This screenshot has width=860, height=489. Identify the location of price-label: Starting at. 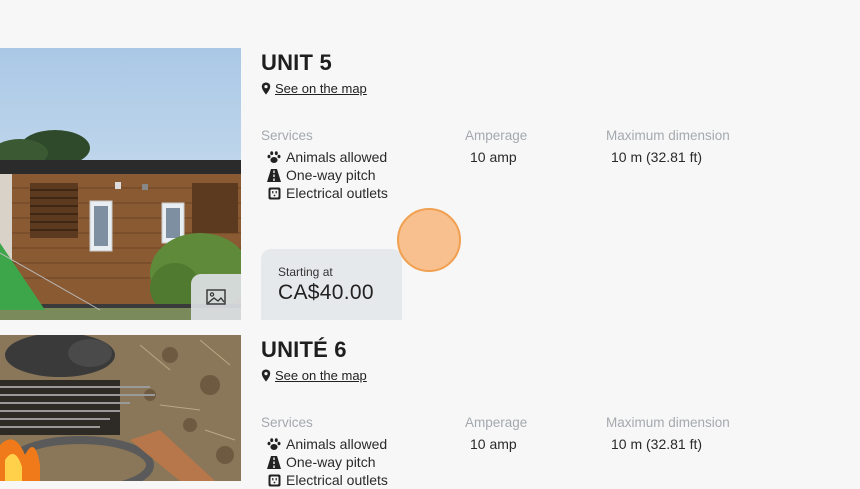
(305, 272).